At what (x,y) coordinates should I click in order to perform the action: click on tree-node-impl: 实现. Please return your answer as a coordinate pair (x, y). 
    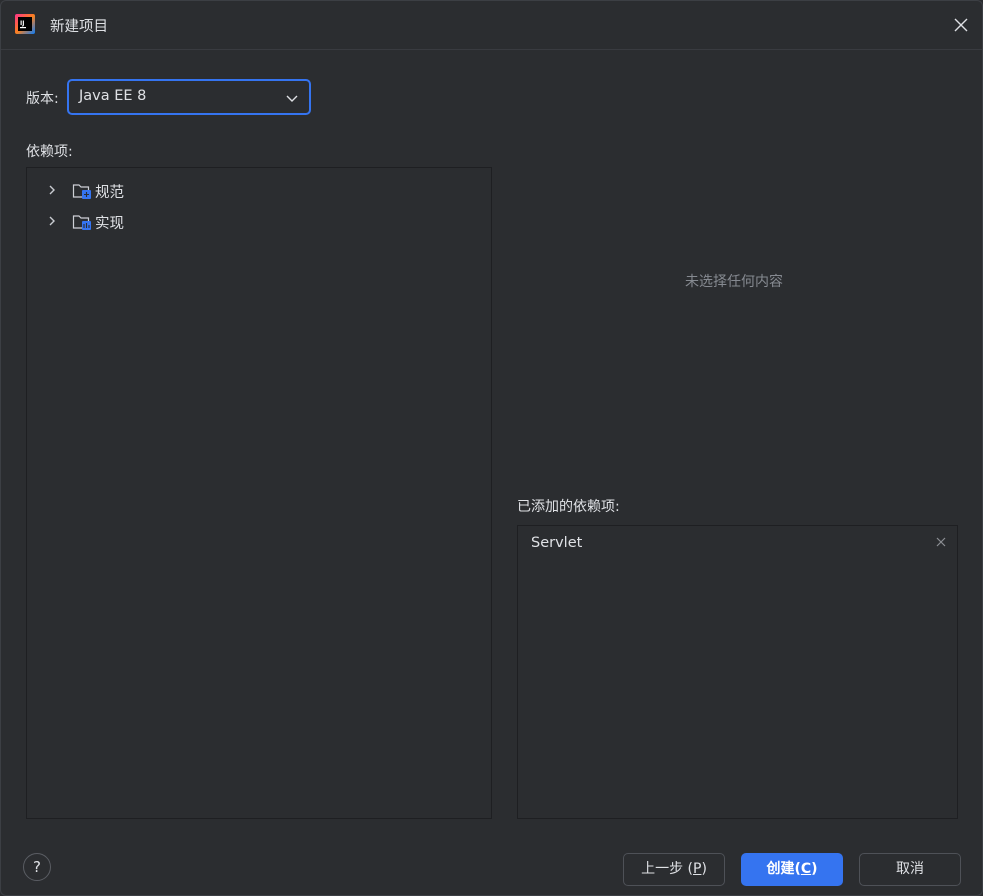
    Looking at the image, I should click on (259, 221).